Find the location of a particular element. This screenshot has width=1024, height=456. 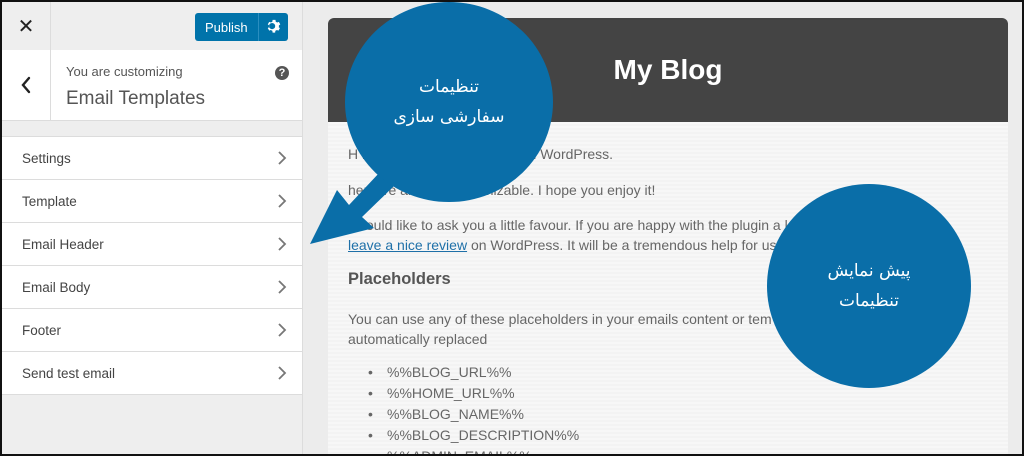

annotation-bubble-customize: تنظیمات سفارشی سازی is located at coordinates (449, 102).